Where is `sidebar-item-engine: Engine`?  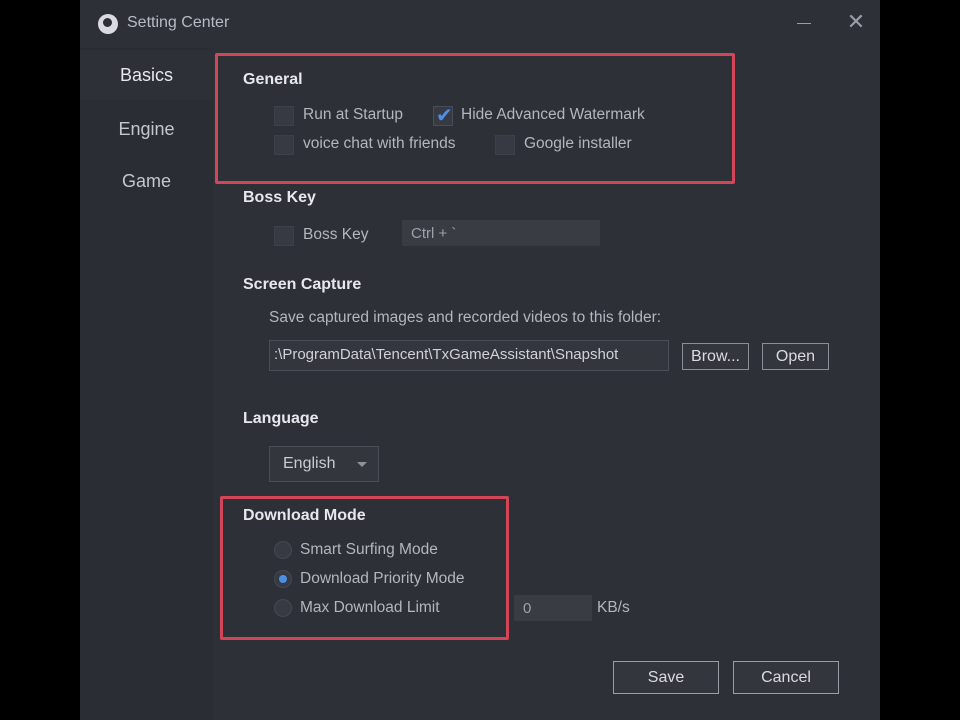
sidebar-item-engine: Engine is located at coordinates (146, 129).